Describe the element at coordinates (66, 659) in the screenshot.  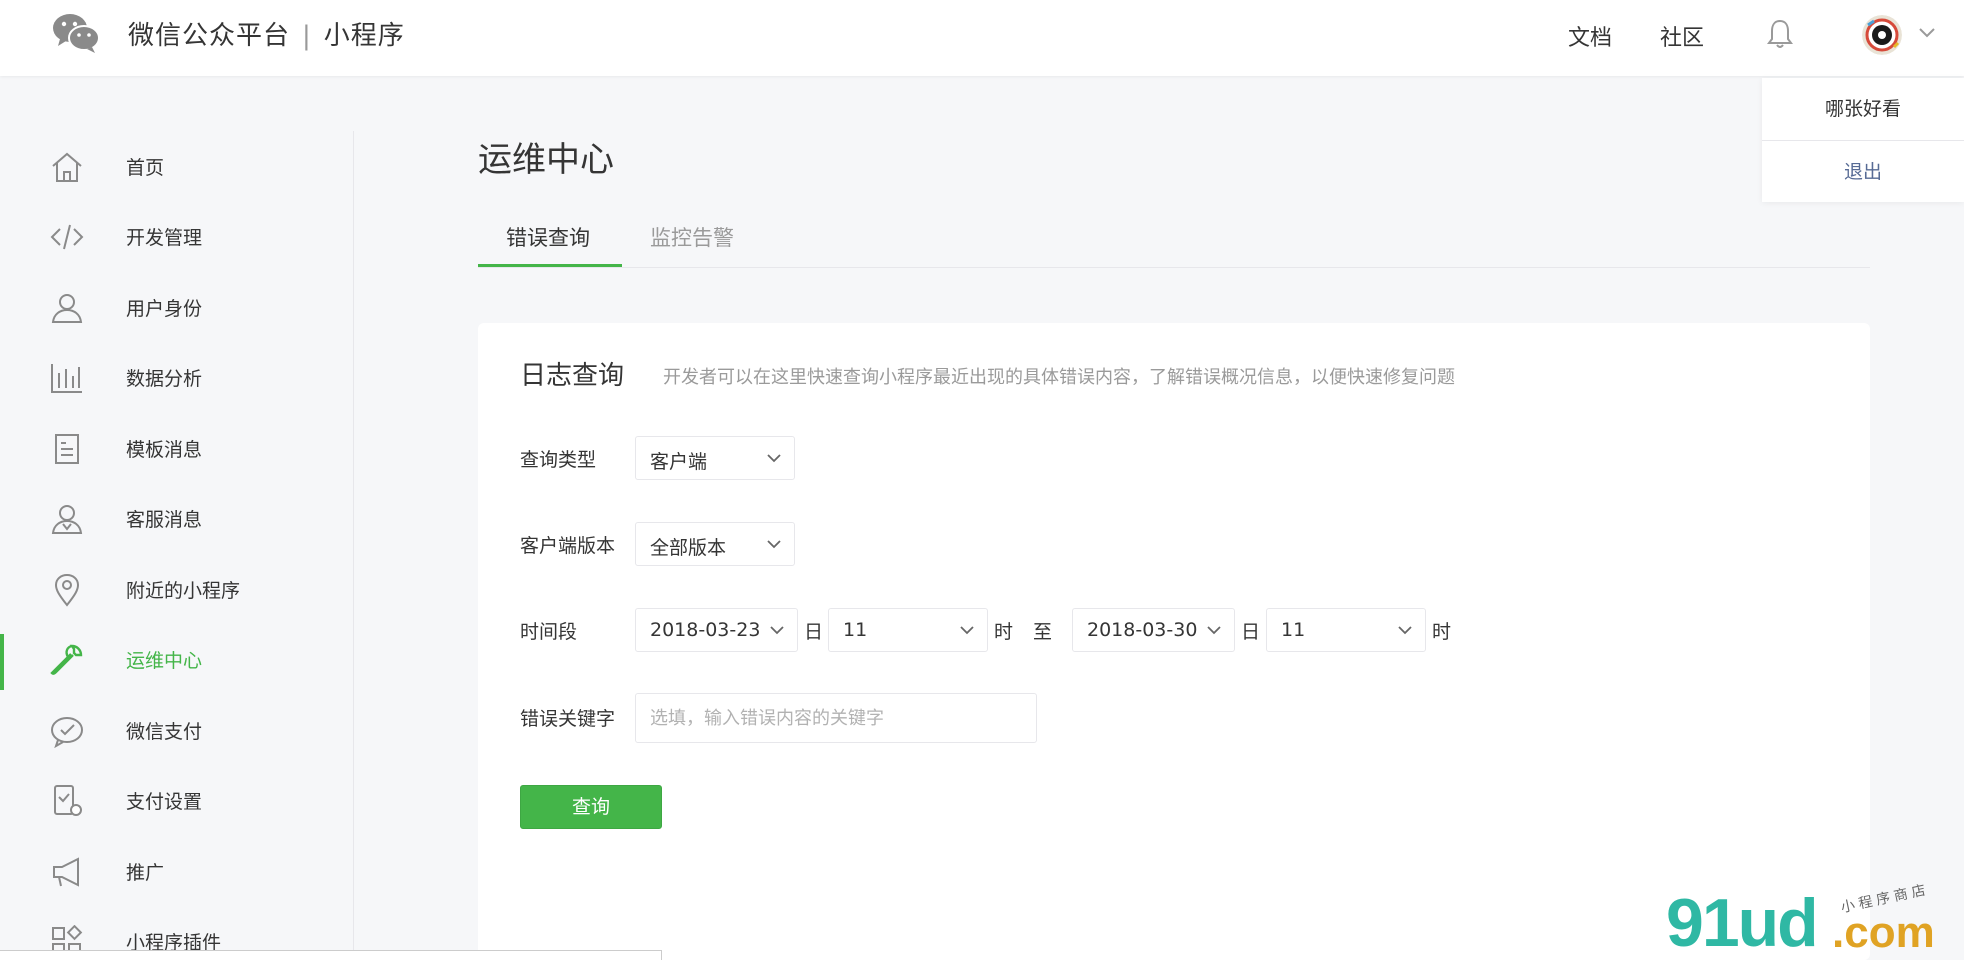
I see `wrench-icon` at that location.